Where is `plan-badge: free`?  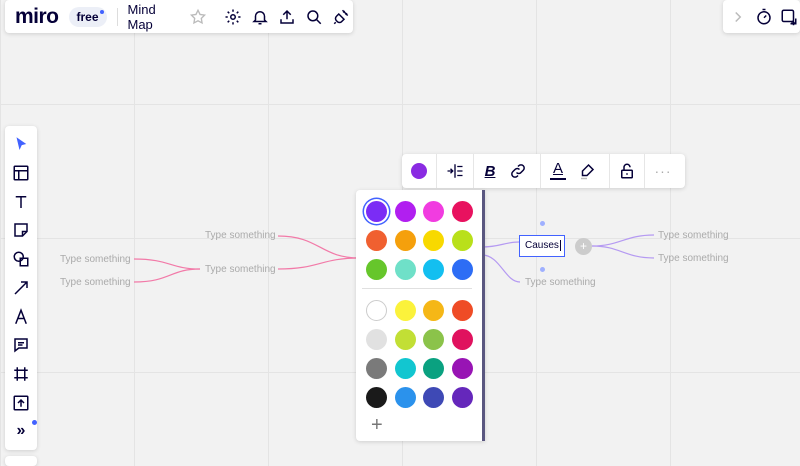
plan-badge: free is located at coordinates (87, 16).